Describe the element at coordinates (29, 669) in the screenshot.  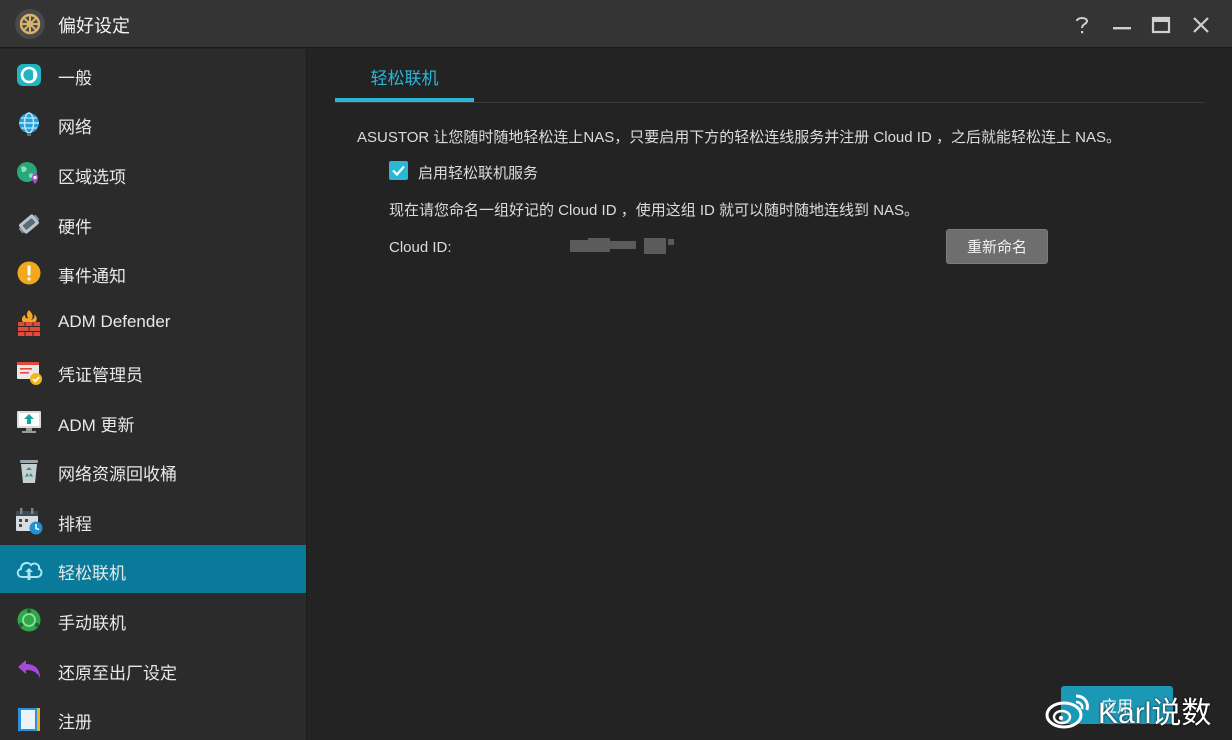
I see `restore-icon` at that location.